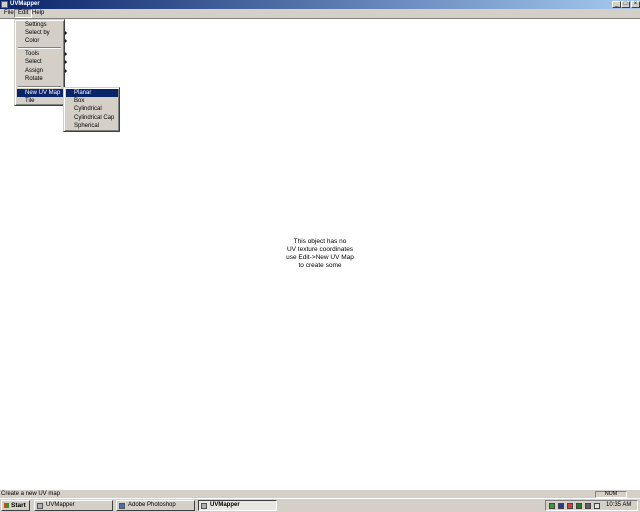  Describe the element at coordinates (597, 506) in the screenshot. I see `volume-tray-icon` at that location.